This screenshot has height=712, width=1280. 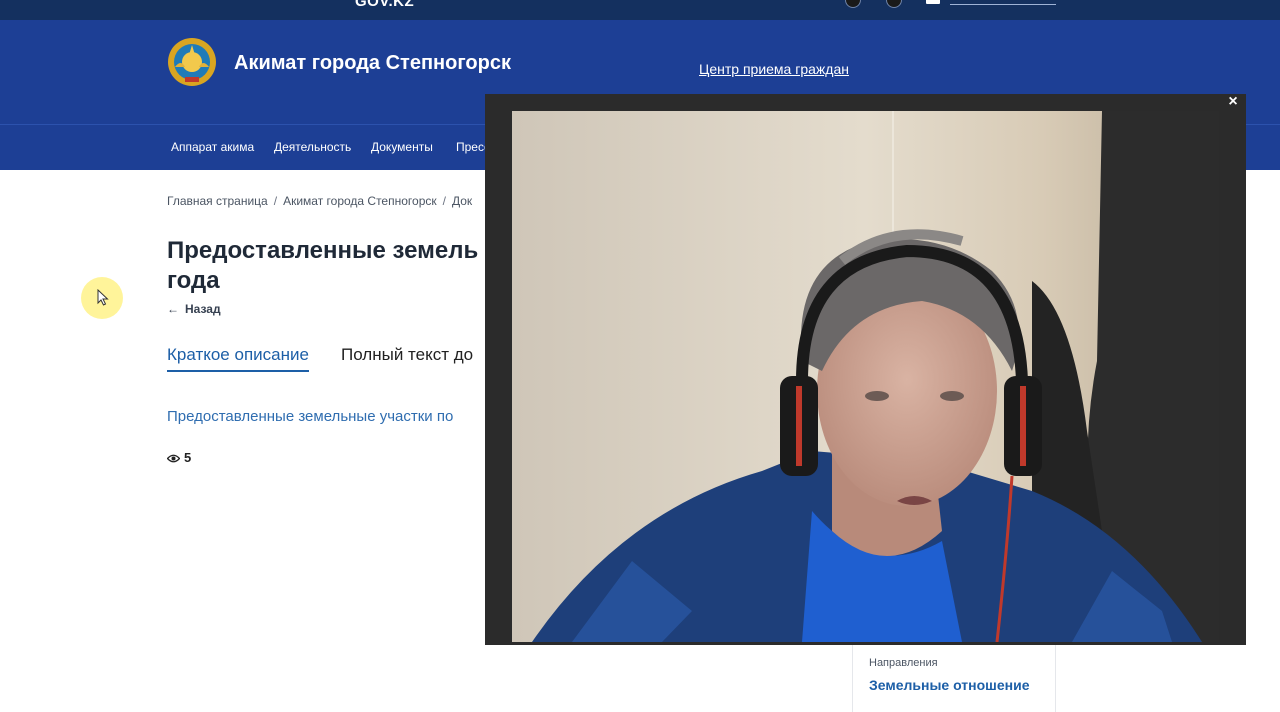 I want to click on top-bar: GOV.KZ, so click(x=640, y=10).